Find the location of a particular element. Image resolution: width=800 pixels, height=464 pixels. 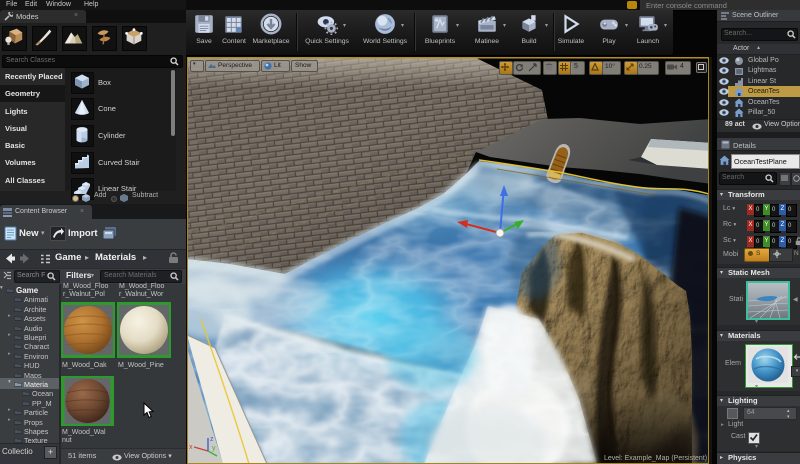

svg-text:Level: Example_Map (Persisten: Level: Example_Map (Persistent) is located at coordinates (655, 458).